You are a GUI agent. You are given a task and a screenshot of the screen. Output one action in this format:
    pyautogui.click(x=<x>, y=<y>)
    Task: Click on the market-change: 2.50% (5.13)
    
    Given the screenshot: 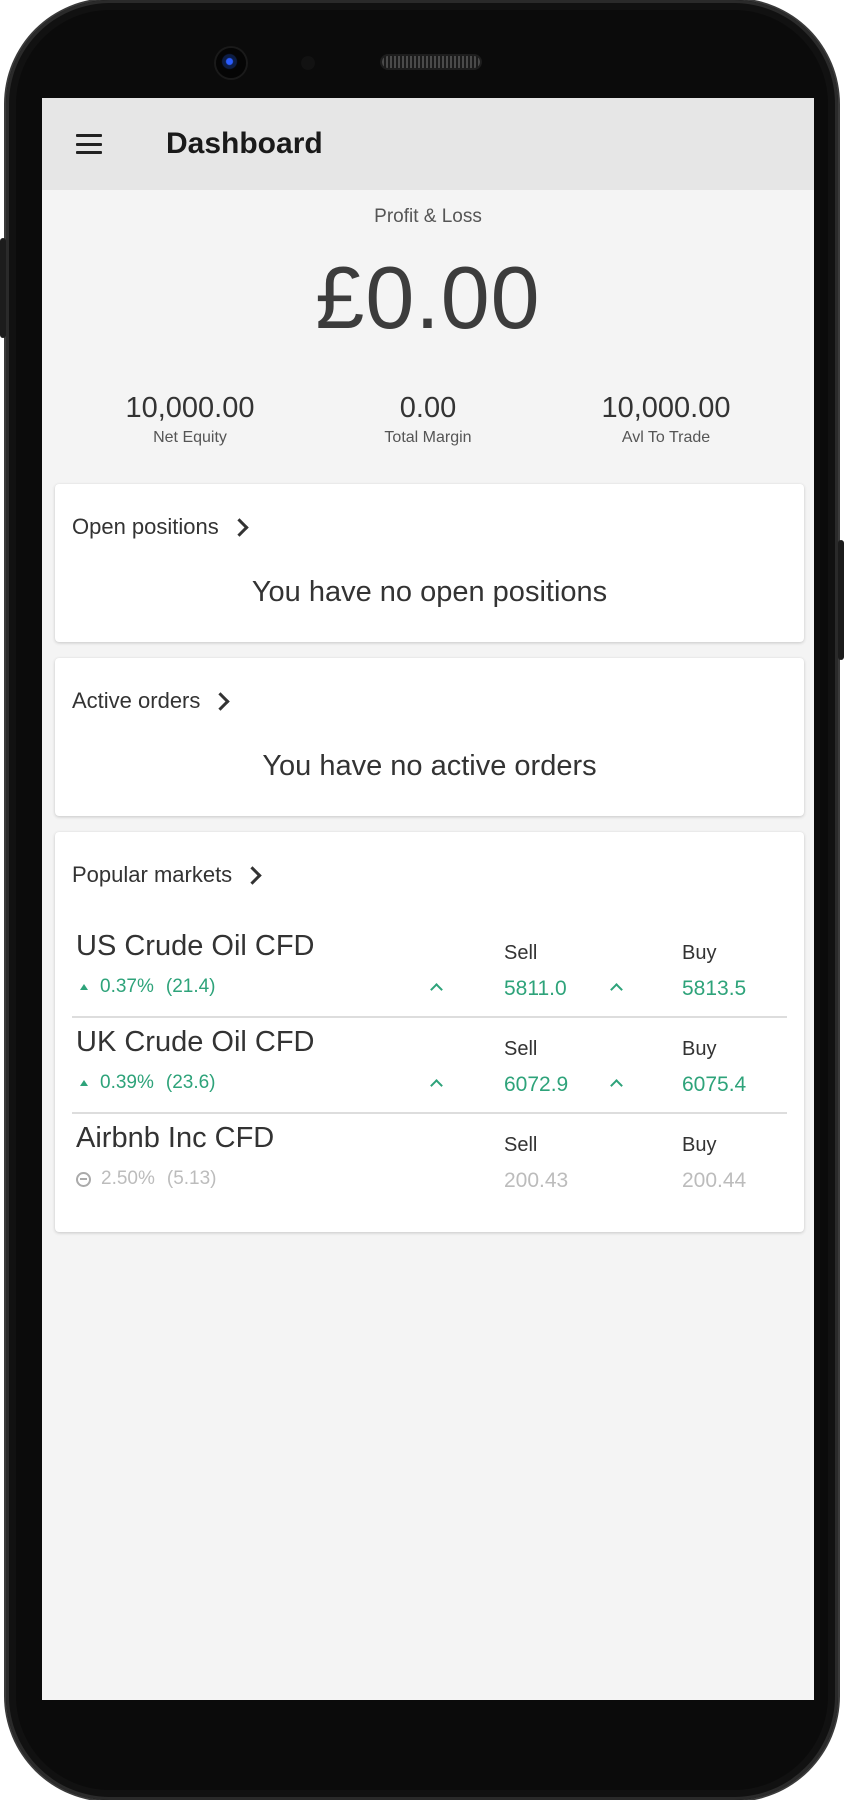 What is the action you would take?
    pyautogui.click(x=146, y=1179)
    